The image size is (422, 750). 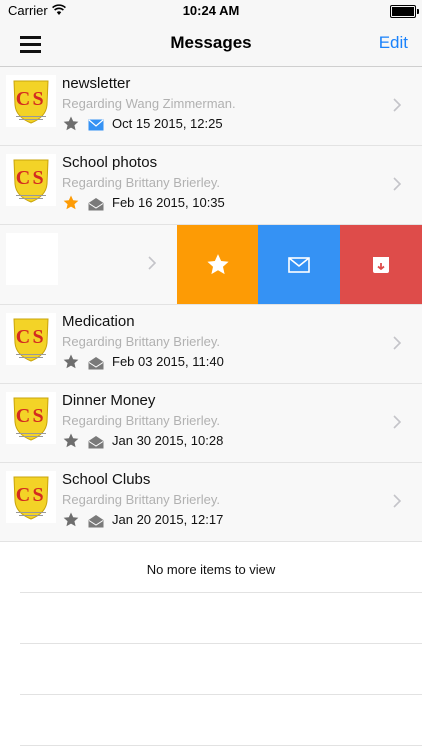 What do you see at coordinates (404, 11) in the screenshot?
I see `battery-icon` at bounding box center [404, 11].